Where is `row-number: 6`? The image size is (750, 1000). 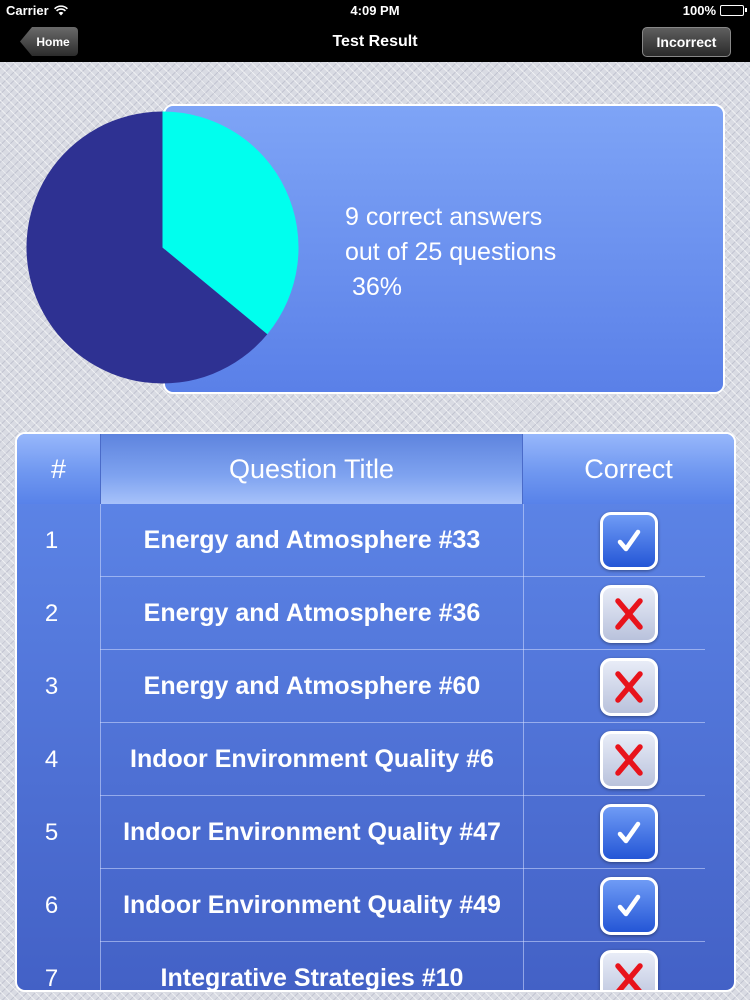 row-number: 6 is located at coordinates (51, 905).